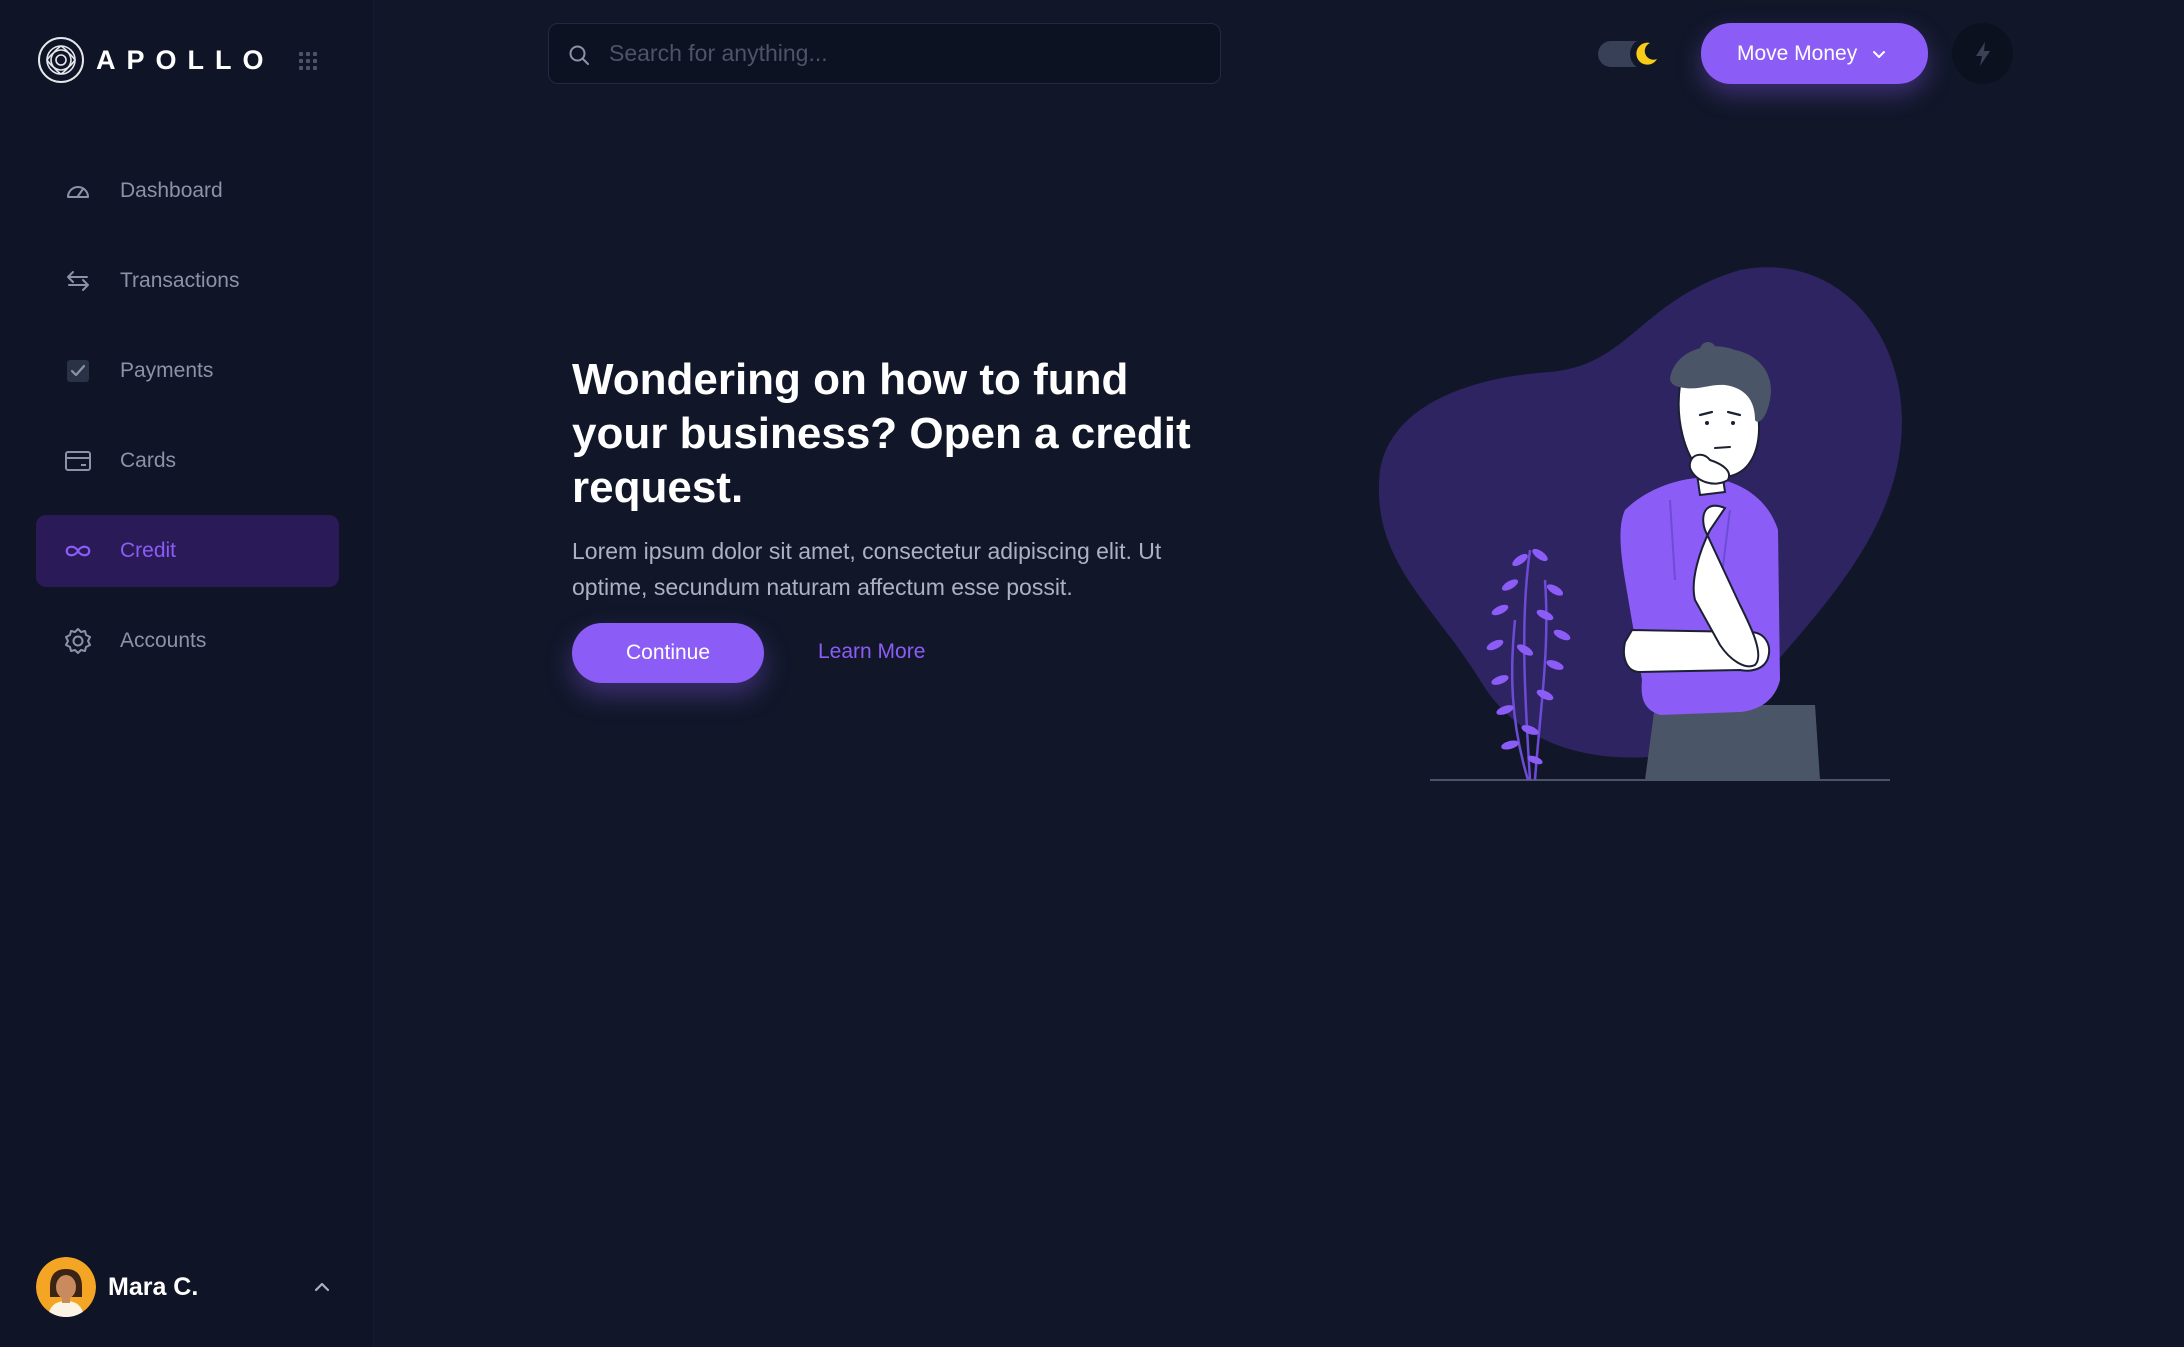 The width and height of the screenshot is (2184, 1347). What do you see at coordinates (148, 460) in the screenshot?
I see `sidebar-item-label: Cards` at bounding box center [148, 460].